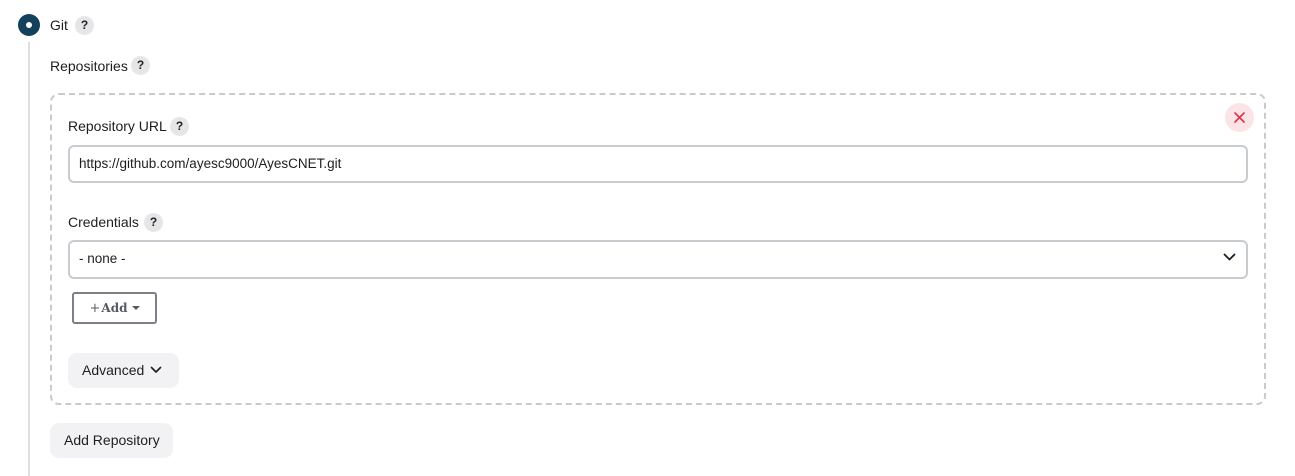  I want to click on add-credentials-label: Add, so click(114, 308).